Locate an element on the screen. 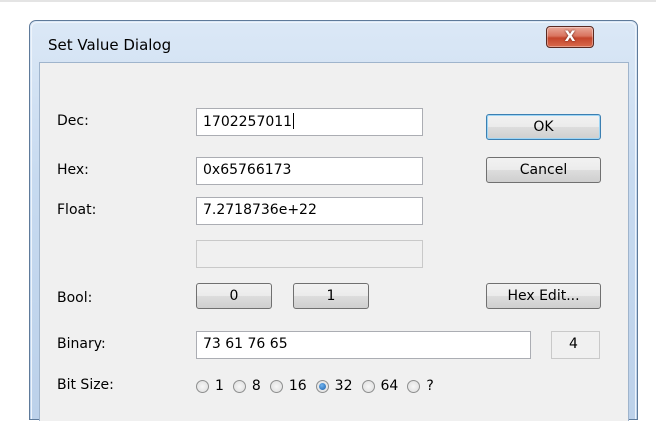 Image resolution: width=656 pixels, height=421 pixels. radio-selected-icon is located at coordinates (322, 386).